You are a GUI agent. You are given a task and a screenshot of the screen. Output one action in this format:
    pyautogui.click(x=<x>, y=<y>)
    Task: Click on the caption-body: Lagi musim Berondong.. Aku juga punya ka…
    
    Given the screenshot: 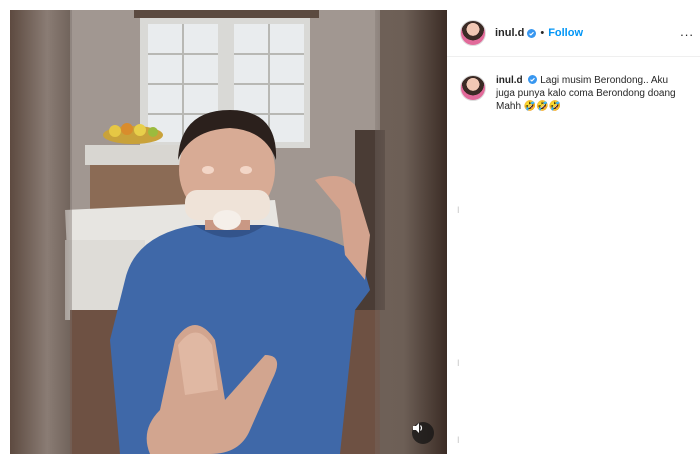 What is the action you would take?
    pyautogui.click(x=586, y=93)
    